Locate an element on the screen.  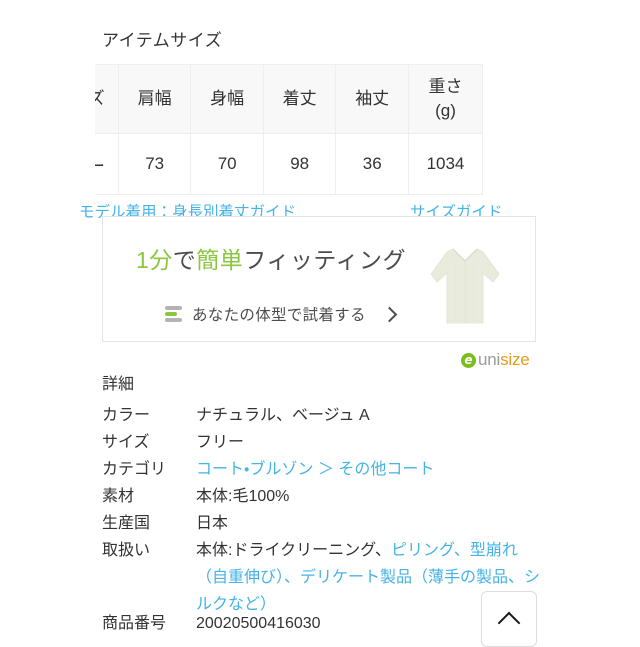
unisize-logo-uni: uni is located at coordinates (489, 359).